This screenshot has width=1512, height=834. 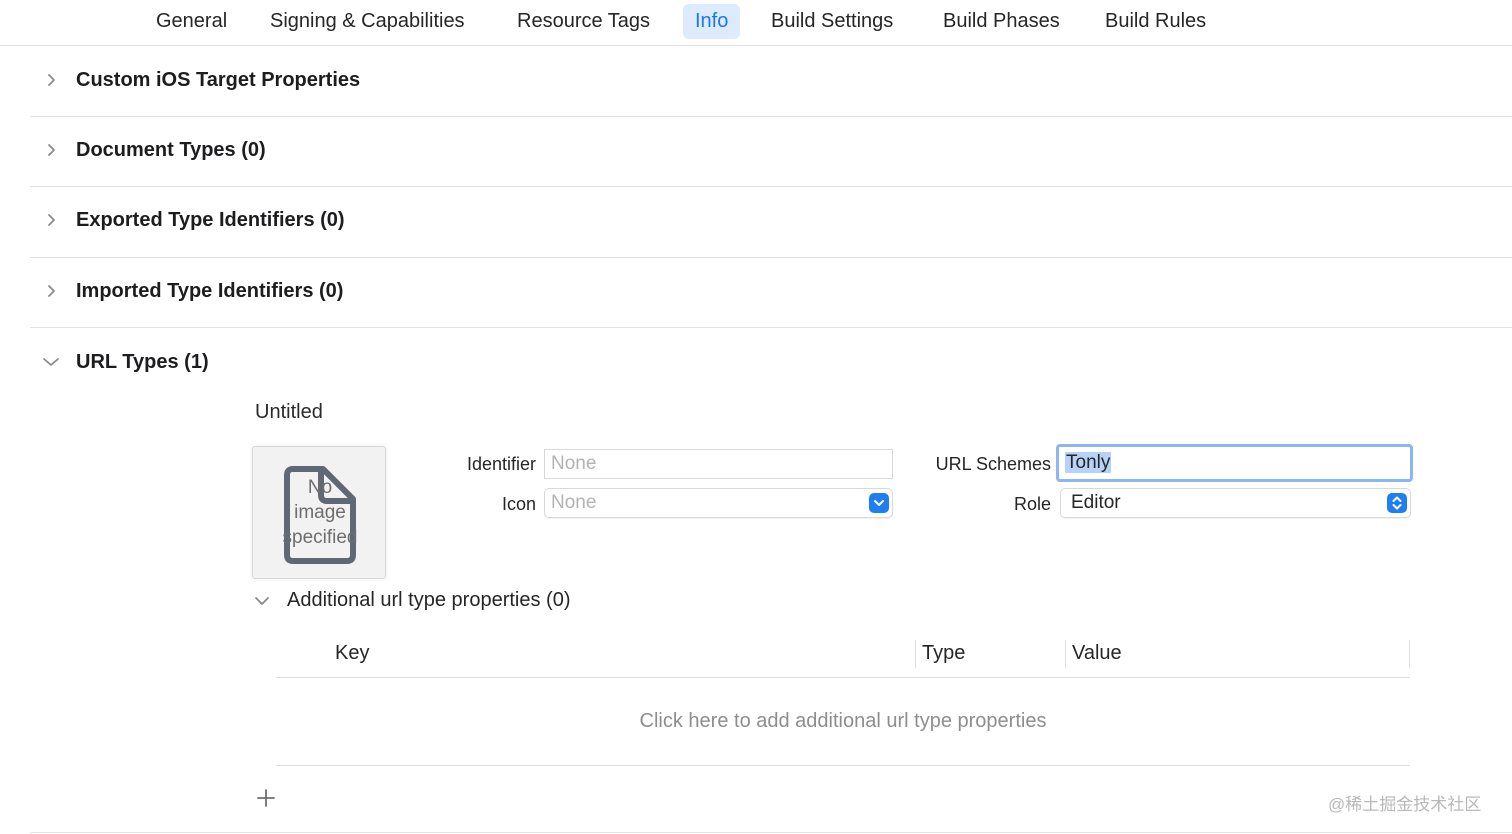 What do you see at coordinates (266, 798) in the screenshot?
I see `add-icon` at bounding box center [266, 798].